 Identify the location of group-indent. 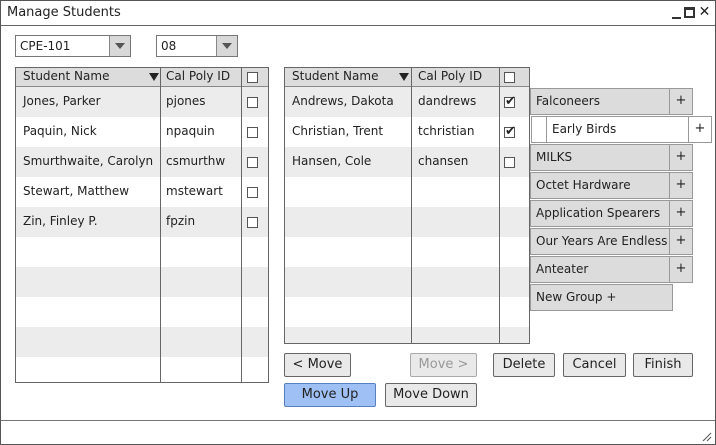
(539, 129).